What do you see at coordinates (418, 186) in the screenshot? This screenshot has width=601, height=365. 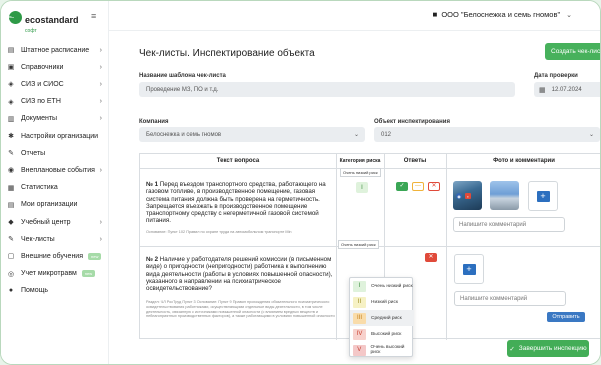 I see `answer-partial-button: —` at bounding box center [418, 186].